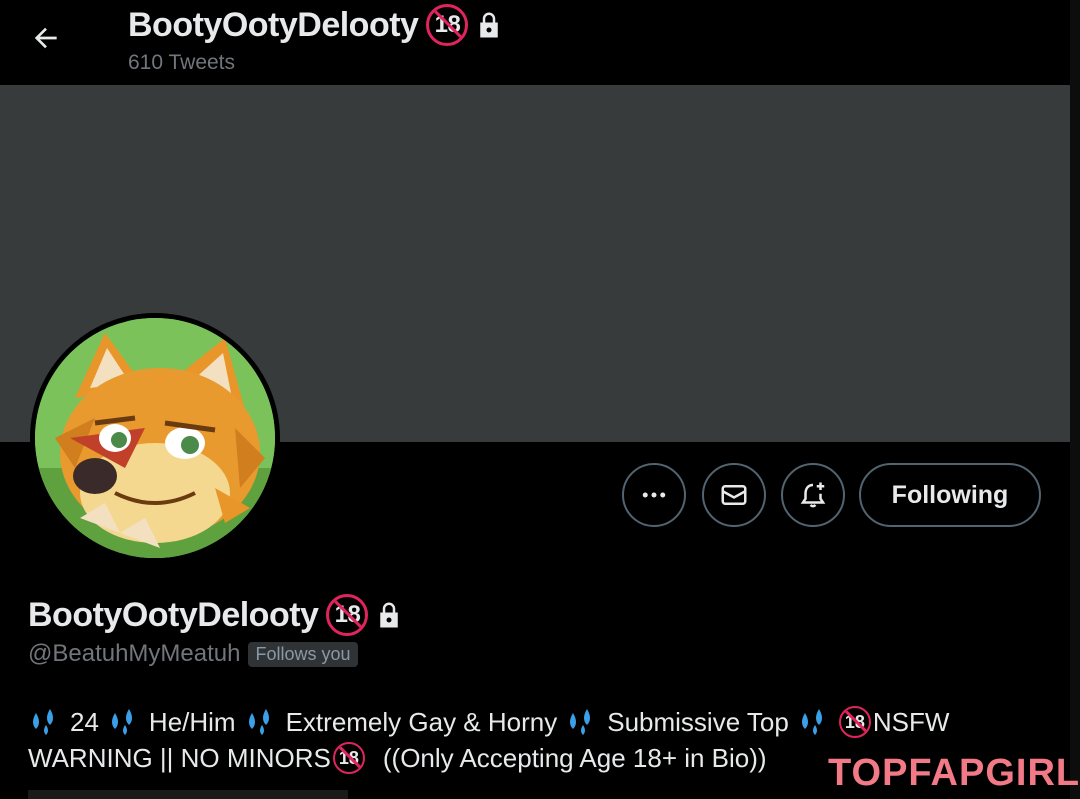 This screenshot has height=799, width=1080. What do you see at coordinates (182, 62) in the screenshot?
I see `tweet-count: 610 Tweets` at bounding box center [182, 62].